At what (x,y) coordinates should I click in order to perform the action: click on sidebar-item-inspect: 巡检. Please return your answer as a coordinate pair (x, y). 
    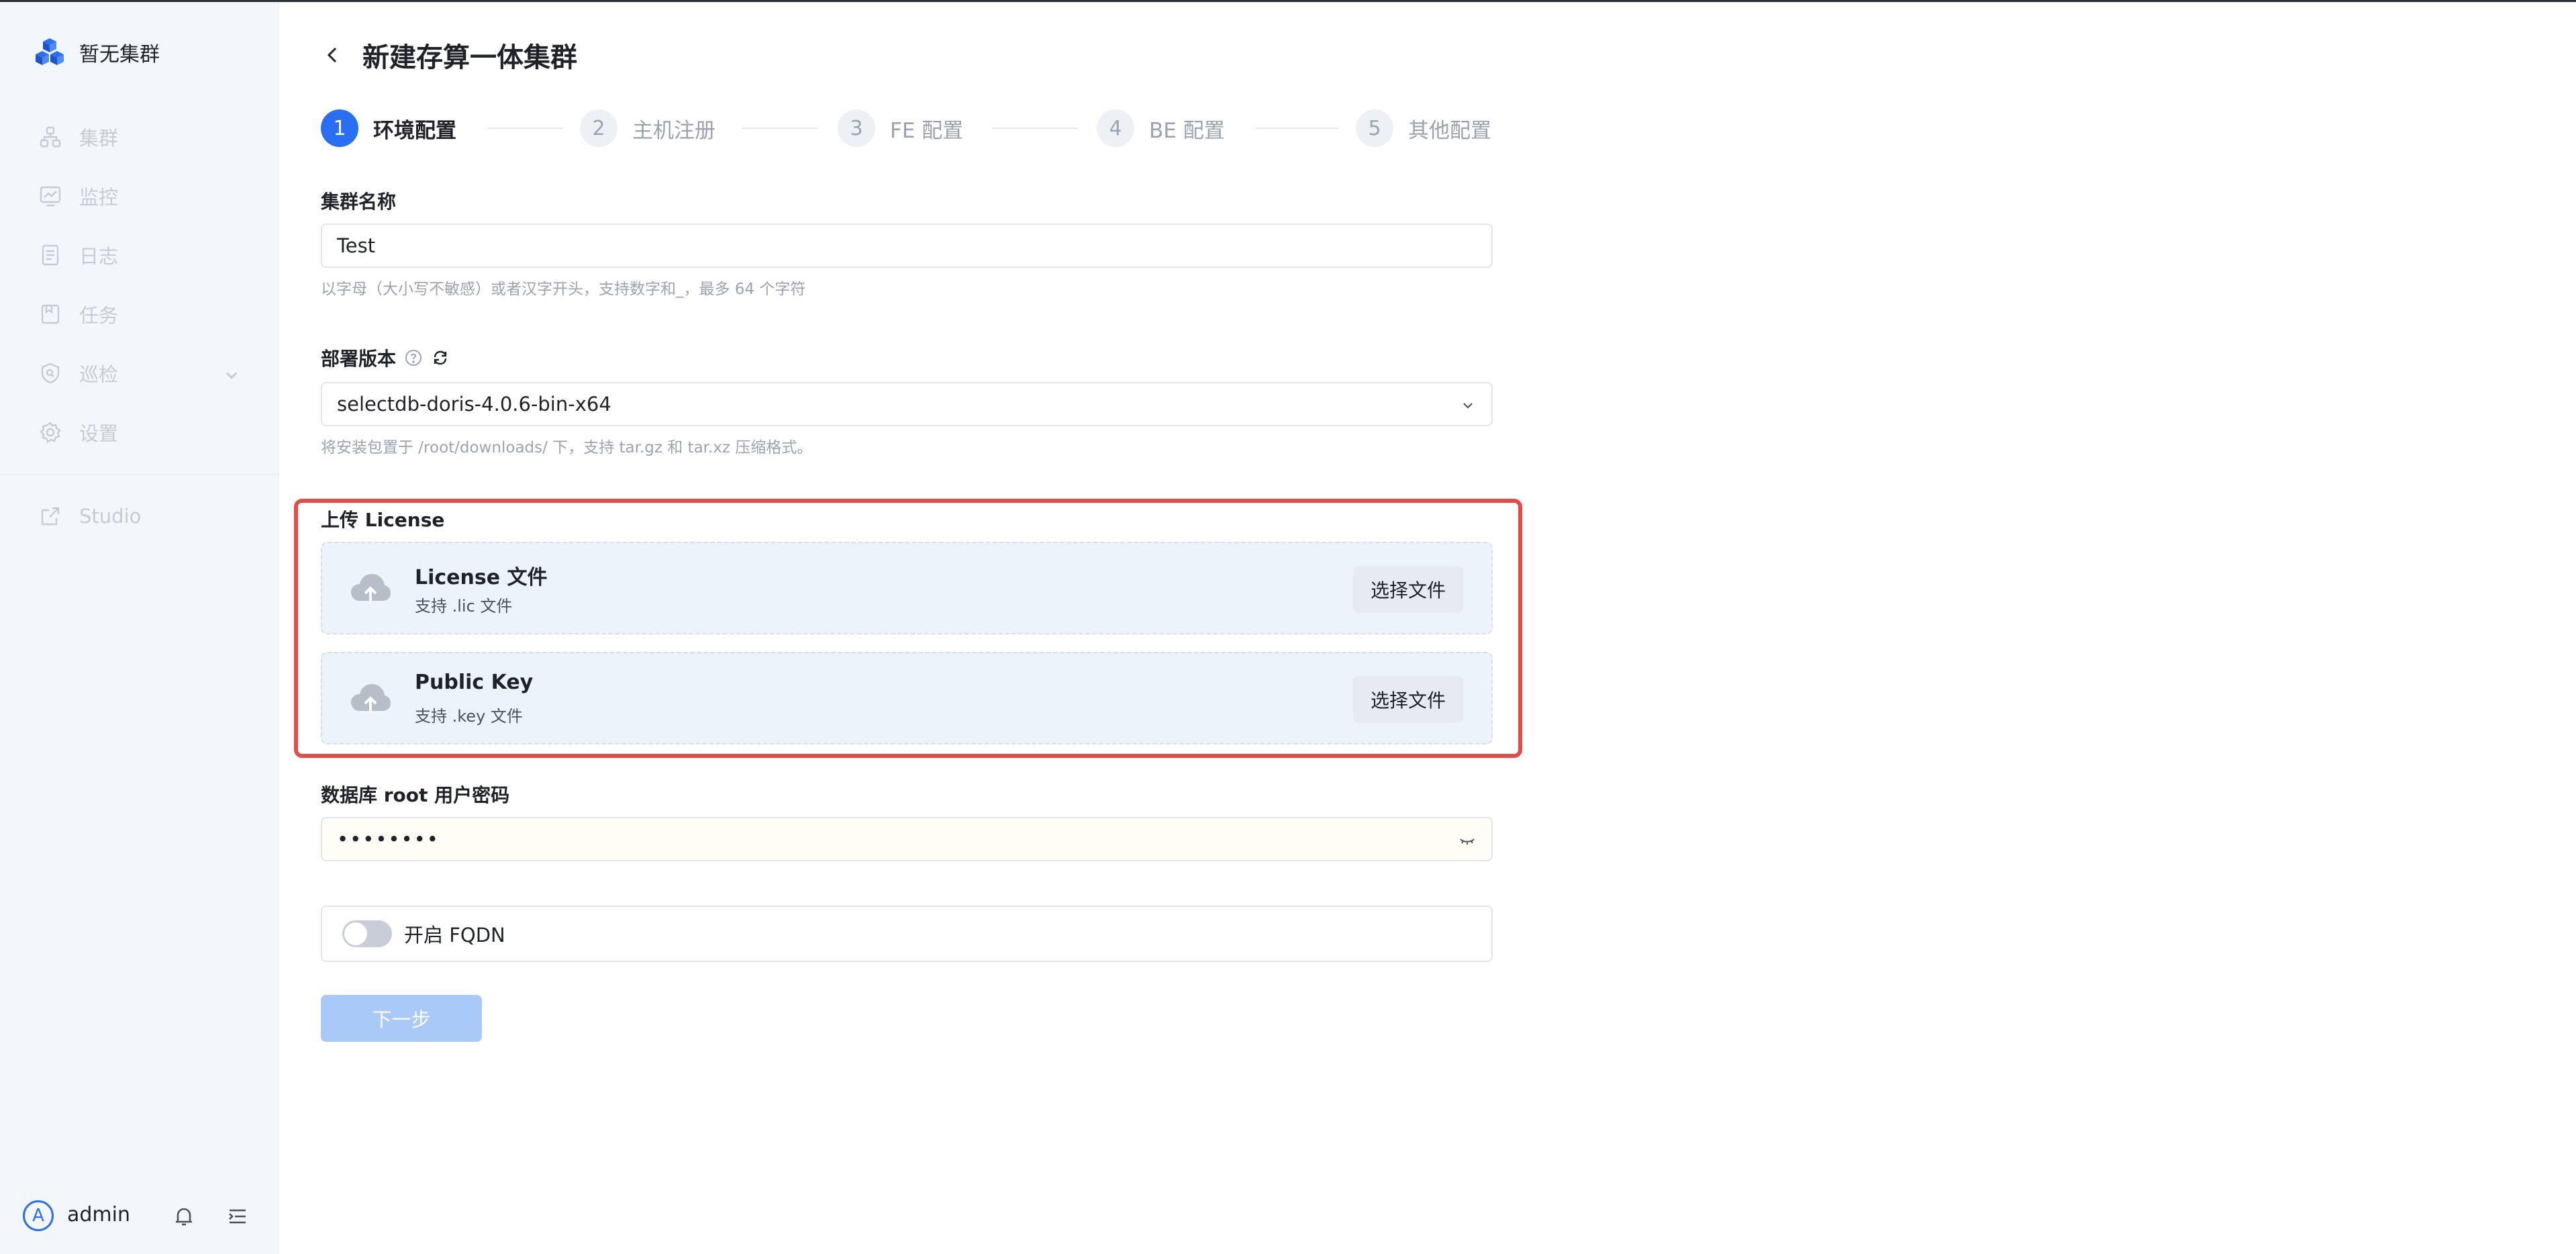
    Looking at the image, I should click on (139, 373).